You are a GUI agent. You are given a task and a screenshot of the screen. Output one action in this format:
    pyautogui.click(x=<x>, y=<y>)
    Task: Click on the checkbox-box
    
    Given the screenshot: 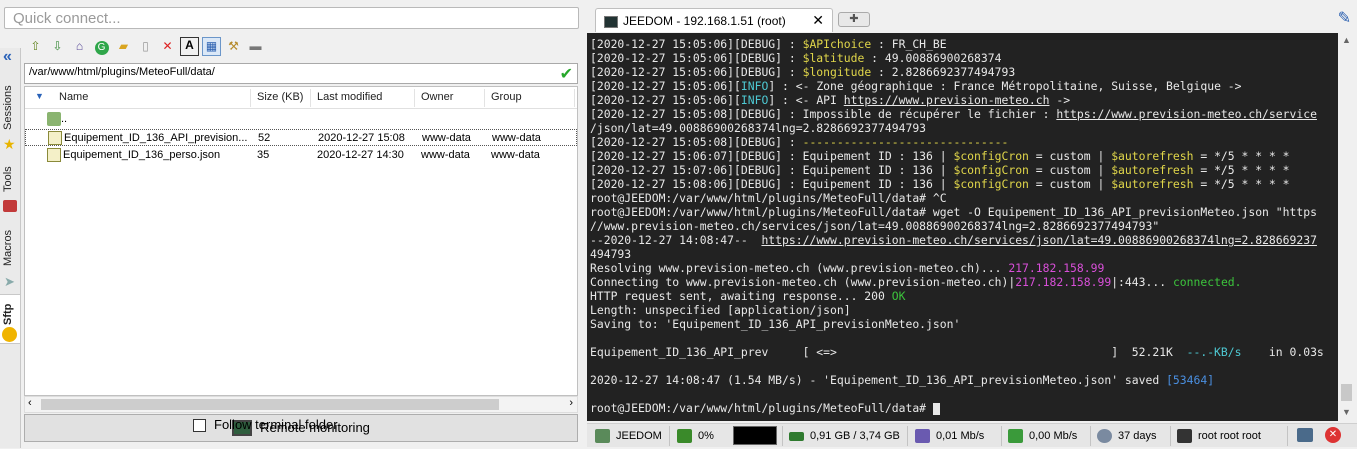 What is the action you would take?
    pyautogui.click(x=199, y=426)
    